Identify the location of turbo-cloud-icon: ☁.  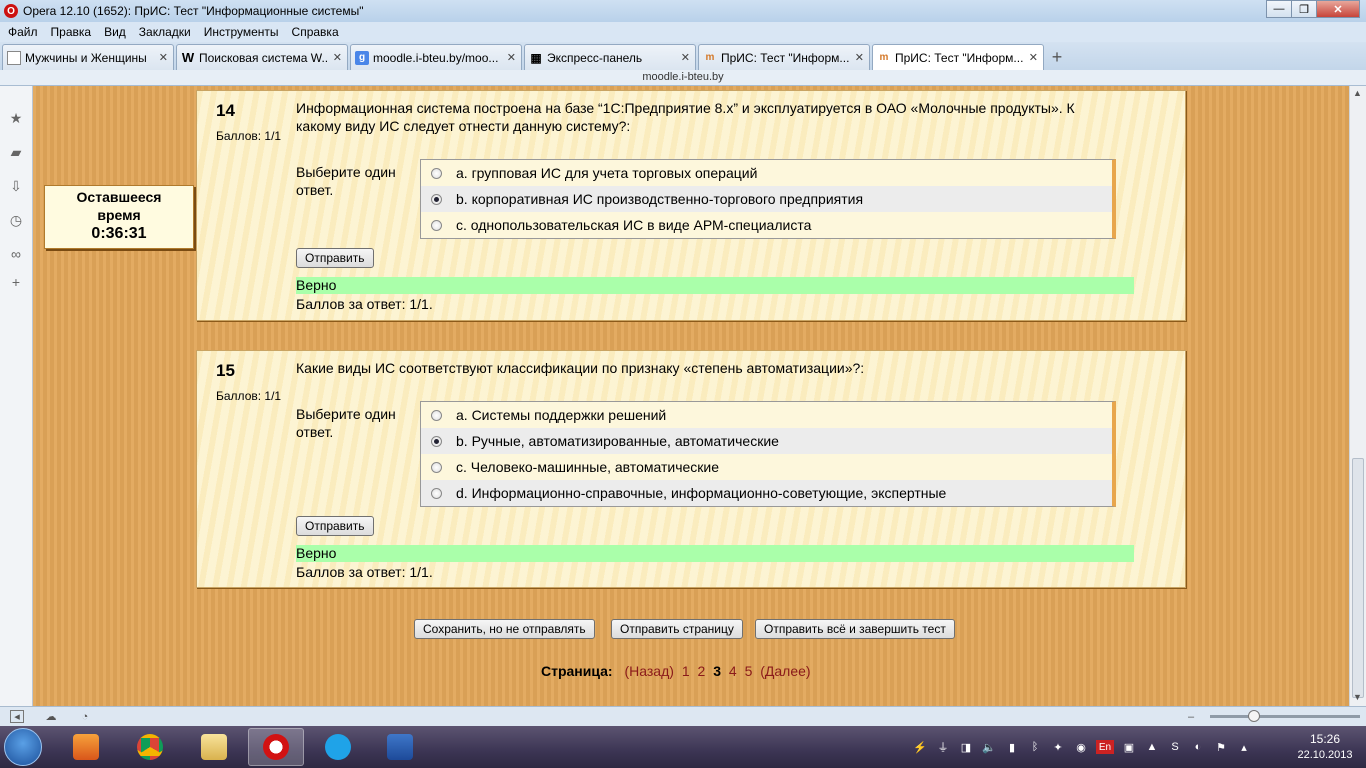
(51, 716).